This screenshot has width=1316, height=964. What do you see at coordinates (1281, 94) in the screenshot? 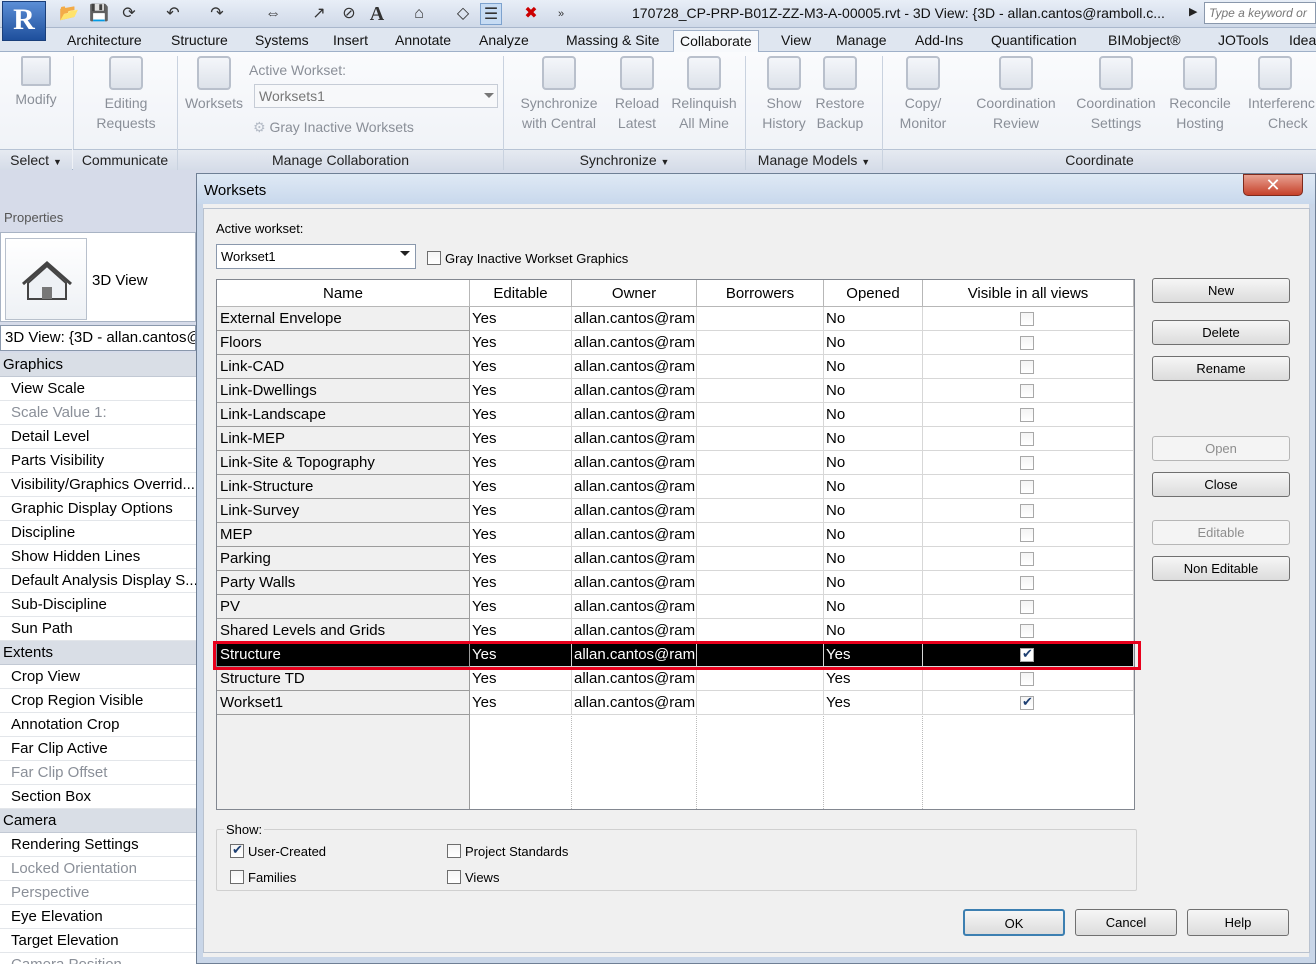
I see `interference-check-button: Interferenc Check` at bounding box center [1281, 94].